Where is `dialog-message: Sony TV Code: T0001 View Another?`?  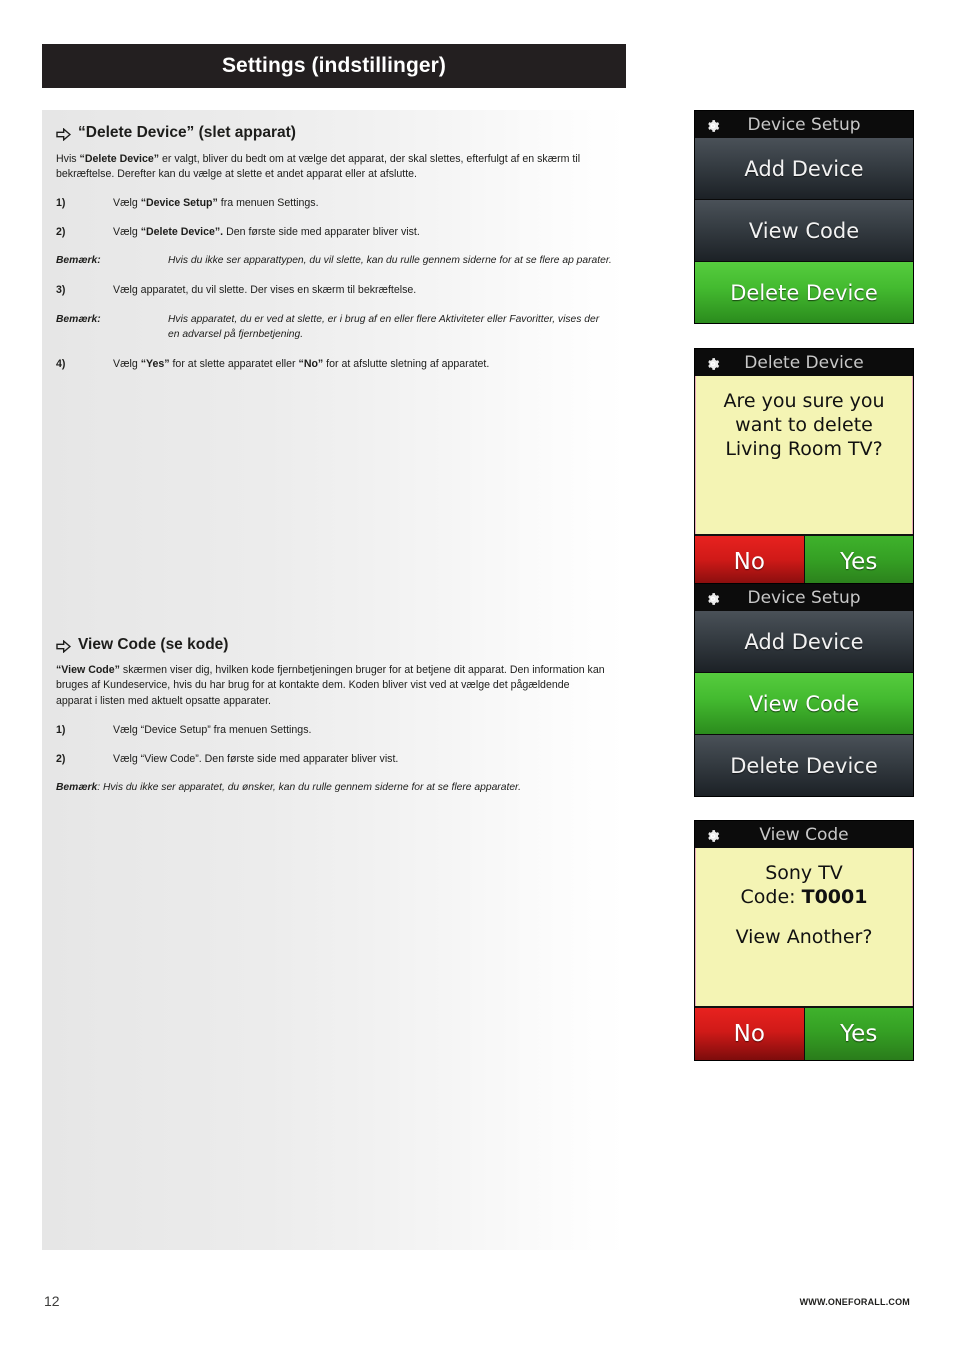
dialog-message: Sony TV Code: T0001 View Another? is located at coordinates (804, 927).